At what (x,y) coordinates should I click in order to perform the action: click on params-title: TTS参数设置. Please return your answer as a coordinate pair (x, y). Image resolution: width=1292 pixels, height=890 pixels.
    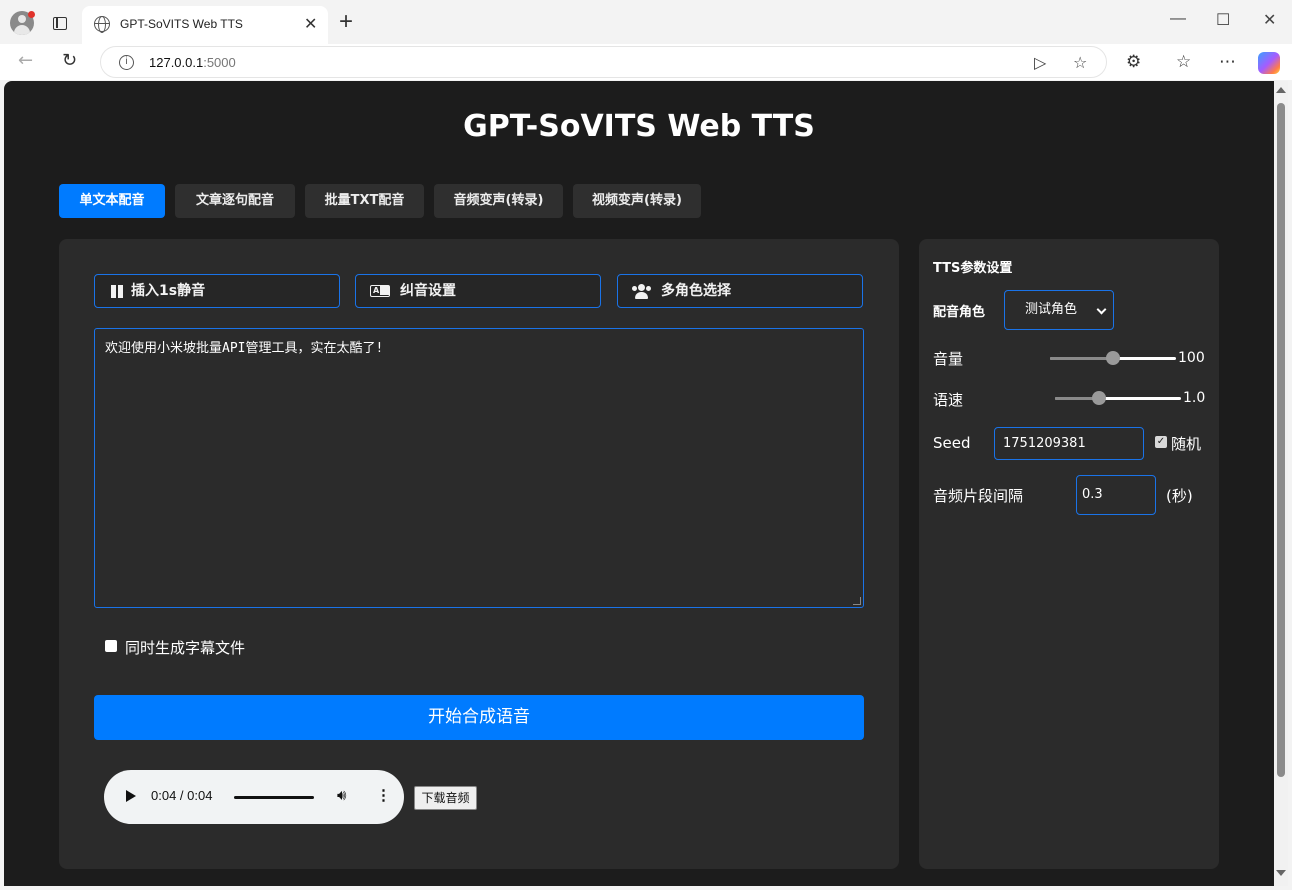
    Looking at the image, I should click on (973, 268).